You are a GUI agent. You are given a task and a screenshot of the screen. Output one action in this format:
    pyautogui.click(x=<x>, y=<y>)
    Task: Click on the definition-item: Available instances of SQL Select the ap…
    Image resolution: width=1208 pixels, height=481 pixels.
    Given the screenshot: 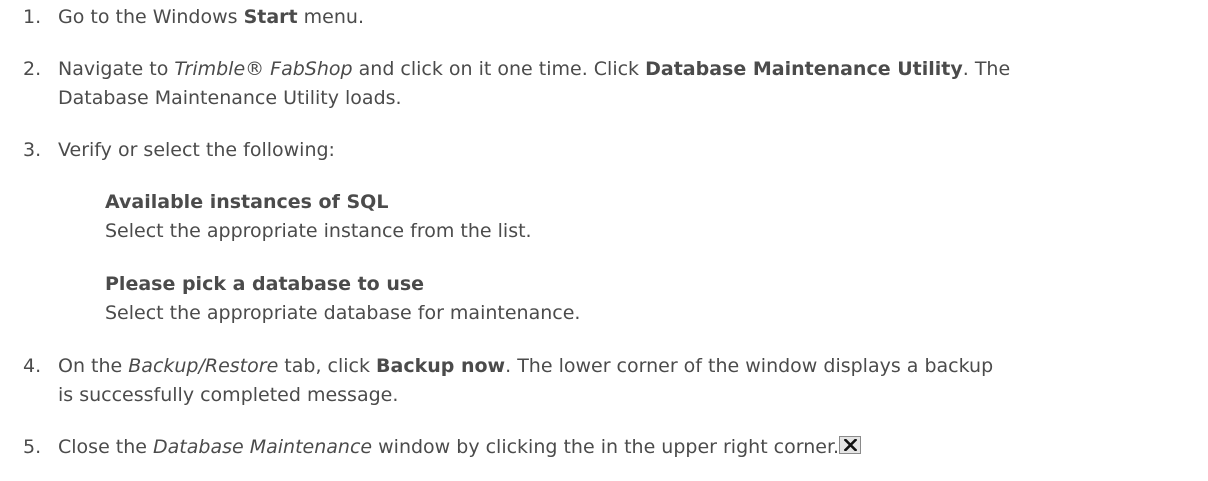 What is the action you would take?
    pyautogui.click(x=645, y=217)
    